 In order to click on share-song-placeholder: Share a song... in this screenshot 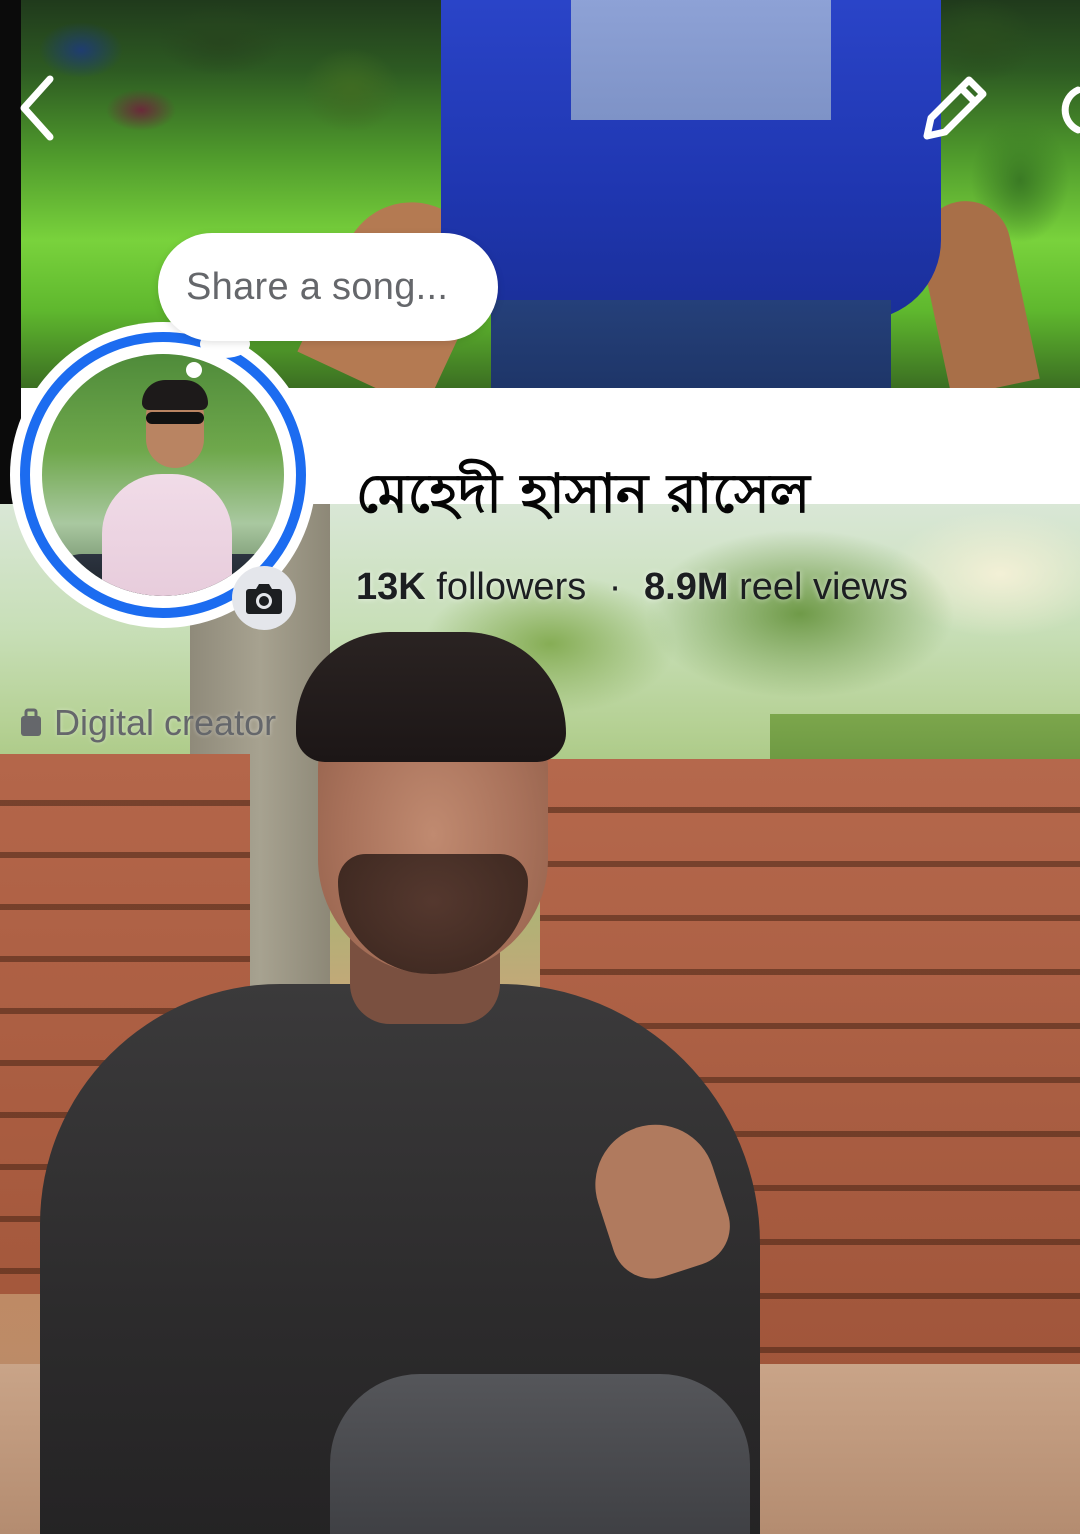, I will do `click(317, 286)`.